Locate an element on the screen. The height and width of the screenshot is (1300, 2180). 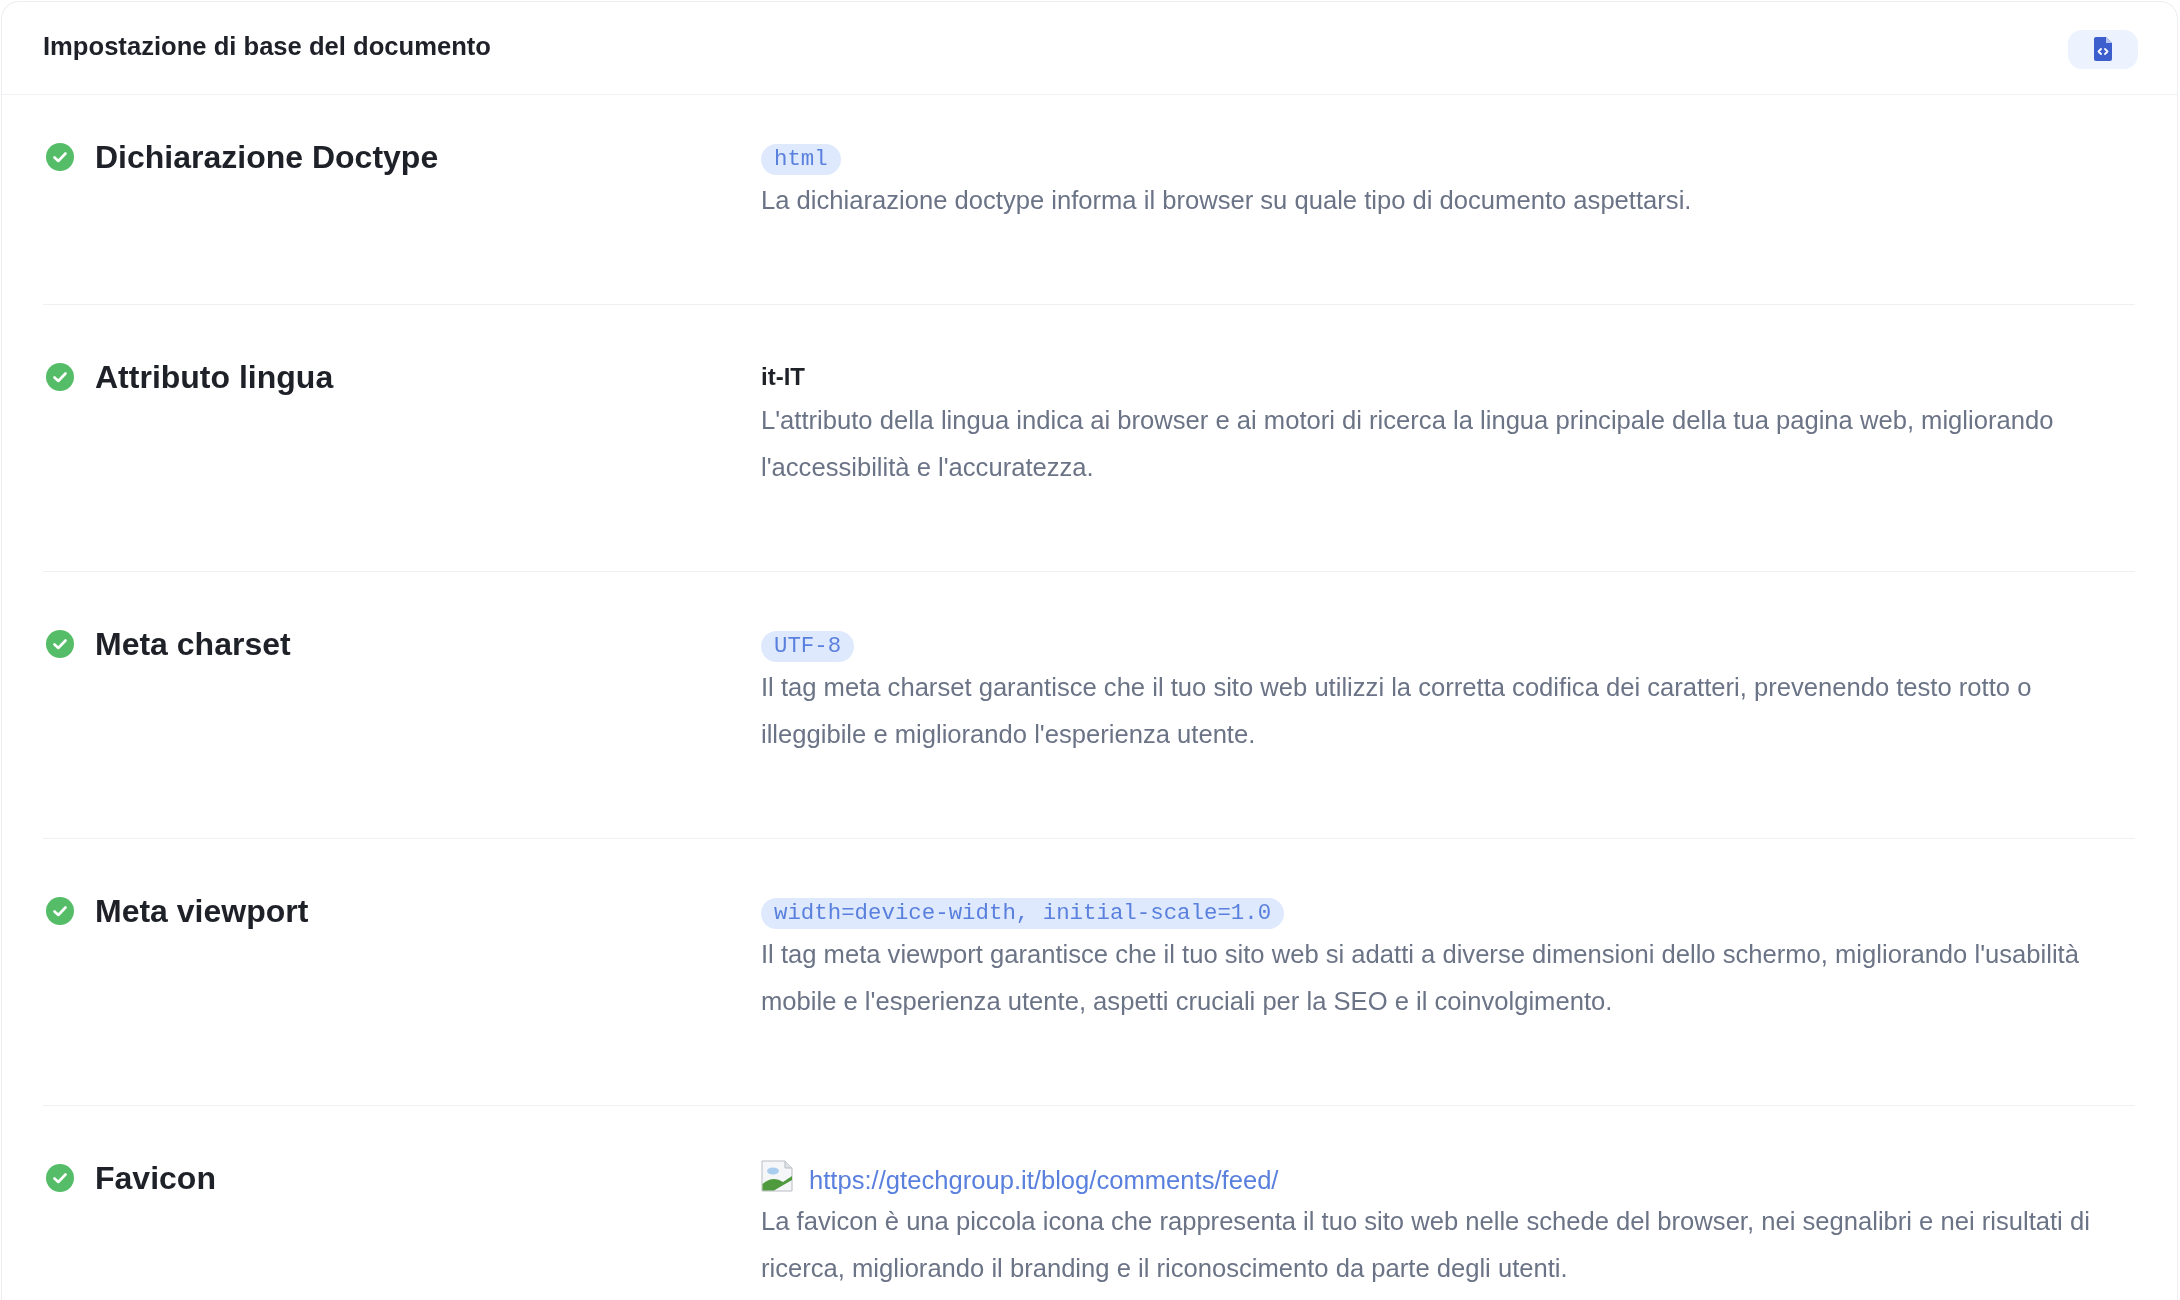
favicon-link: https://gtechgroup.it/blog/comments/feed/ is located at coordinates (1044, 1180).